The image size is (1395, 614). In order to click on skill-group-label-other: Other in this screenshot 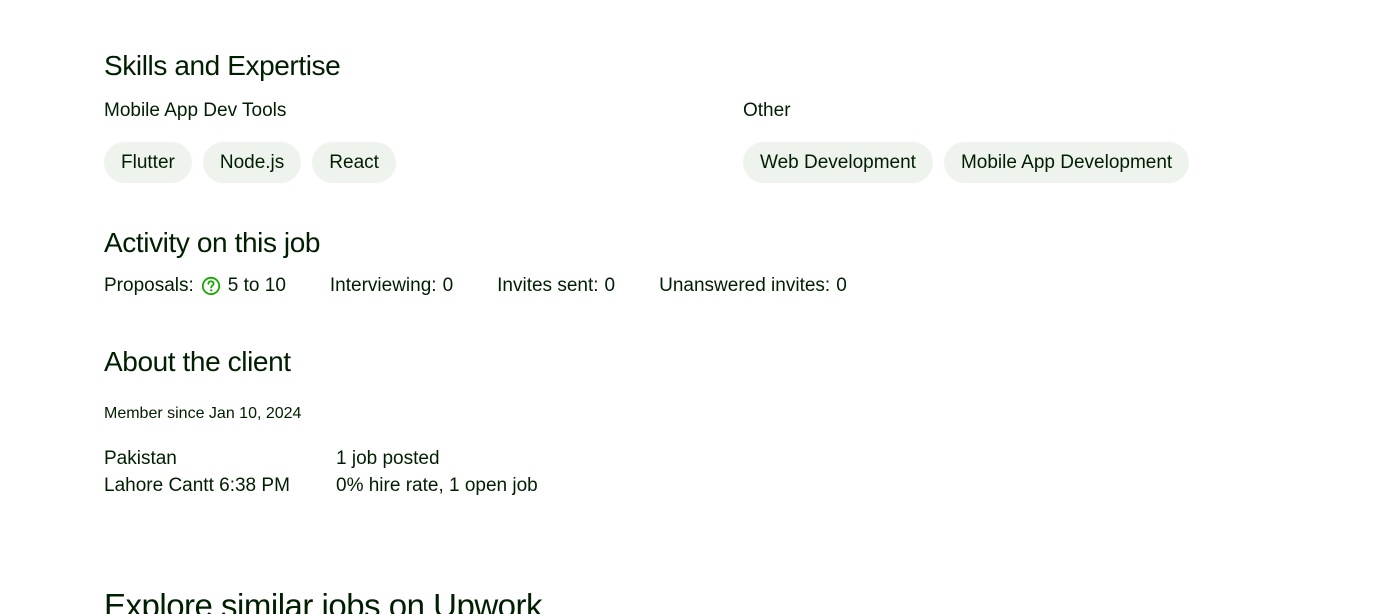, I will do `click(767, 110)`.